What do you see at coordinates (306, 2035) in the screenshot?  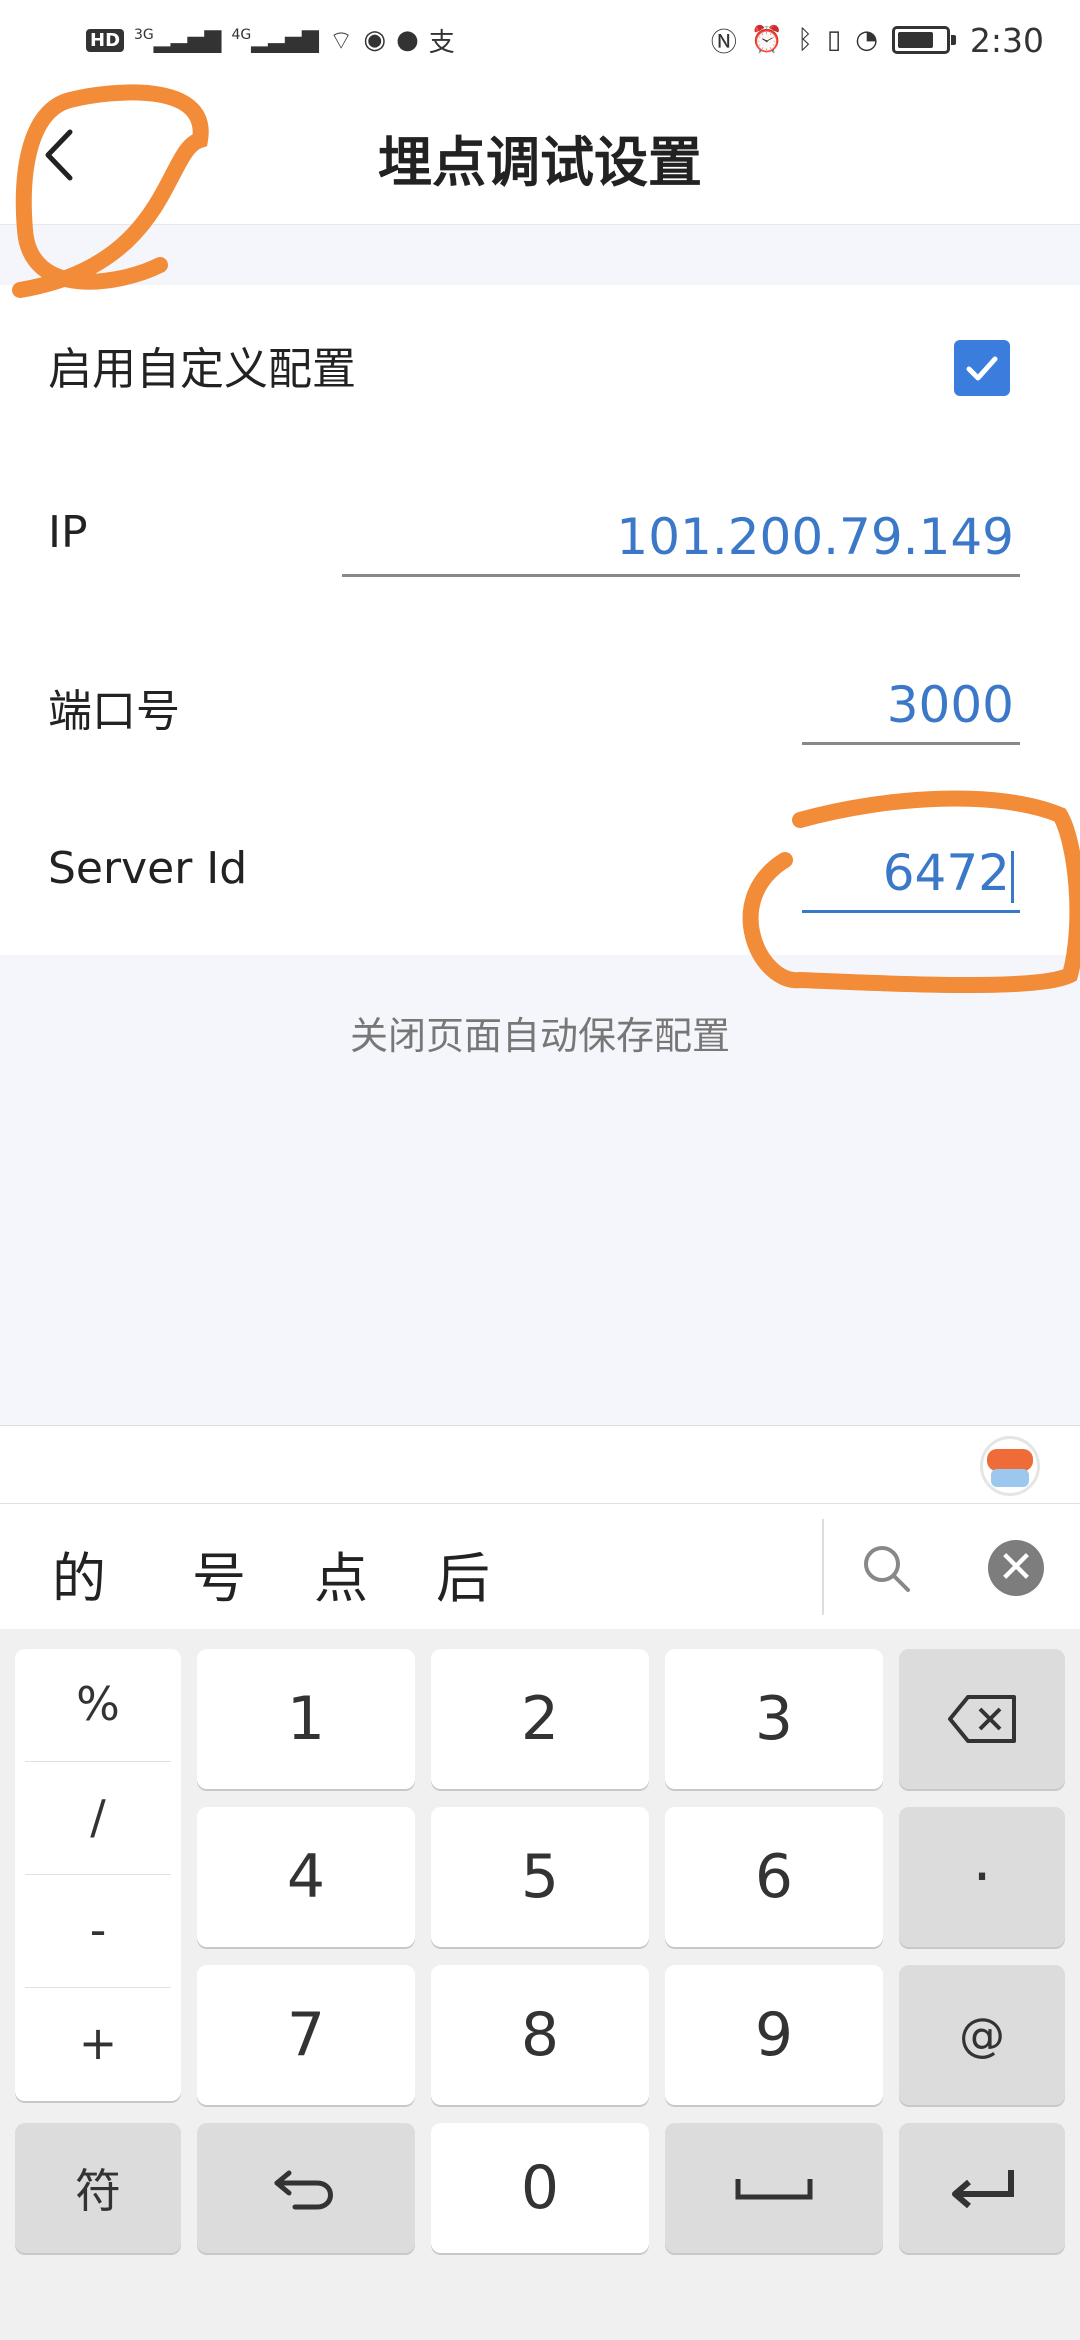 I see `key-7: 7` at bounding box center [306, 2035].